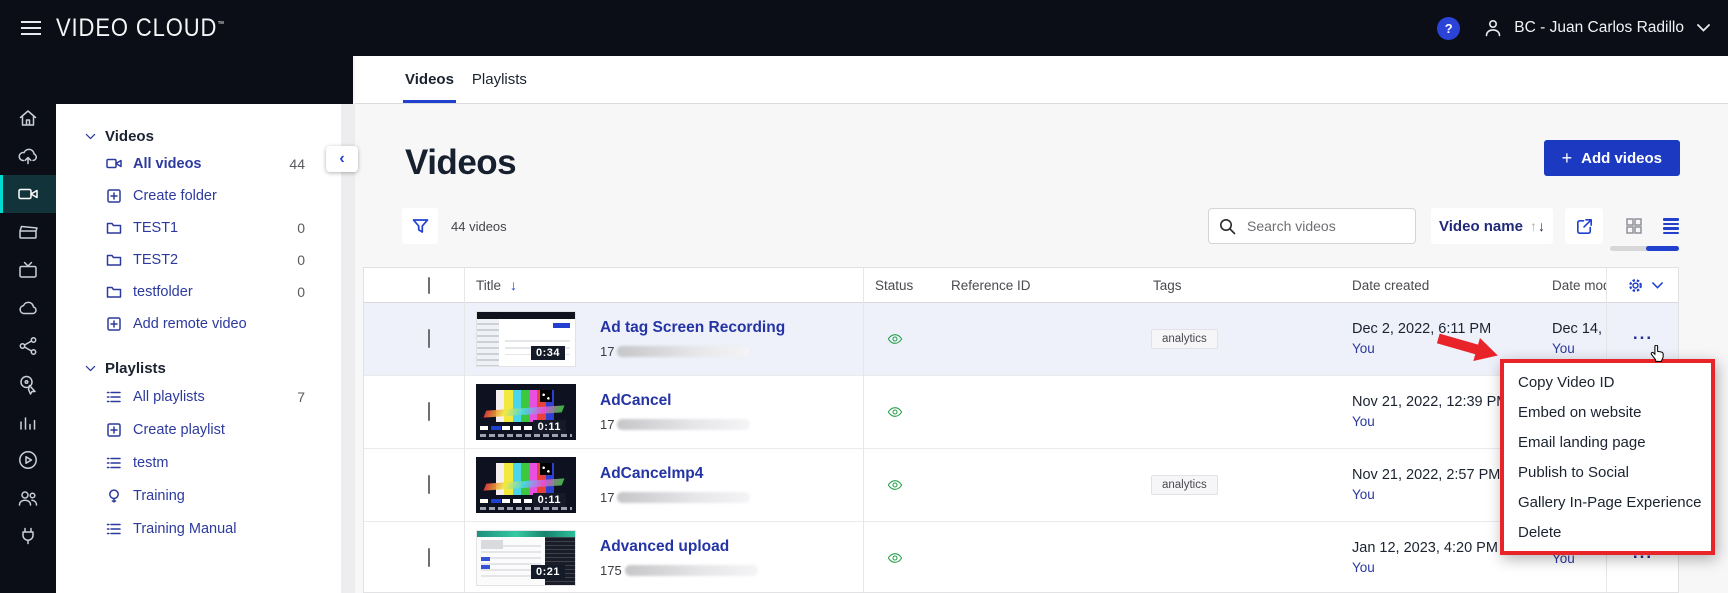  Describe the element at coordinates (1575, 339) in the screenshot. I see `date-modified-cell: Dec 14, You` at that location.